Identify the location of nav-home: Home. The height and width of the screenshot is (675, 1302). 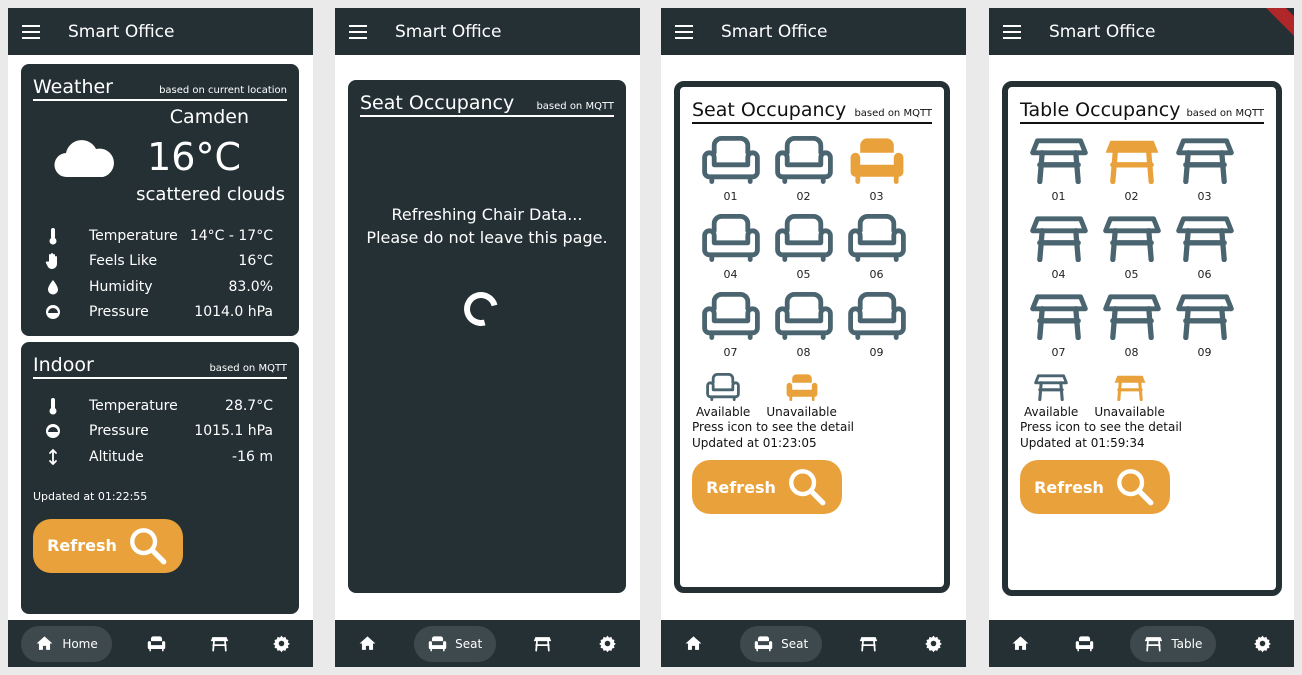
(66, 643).